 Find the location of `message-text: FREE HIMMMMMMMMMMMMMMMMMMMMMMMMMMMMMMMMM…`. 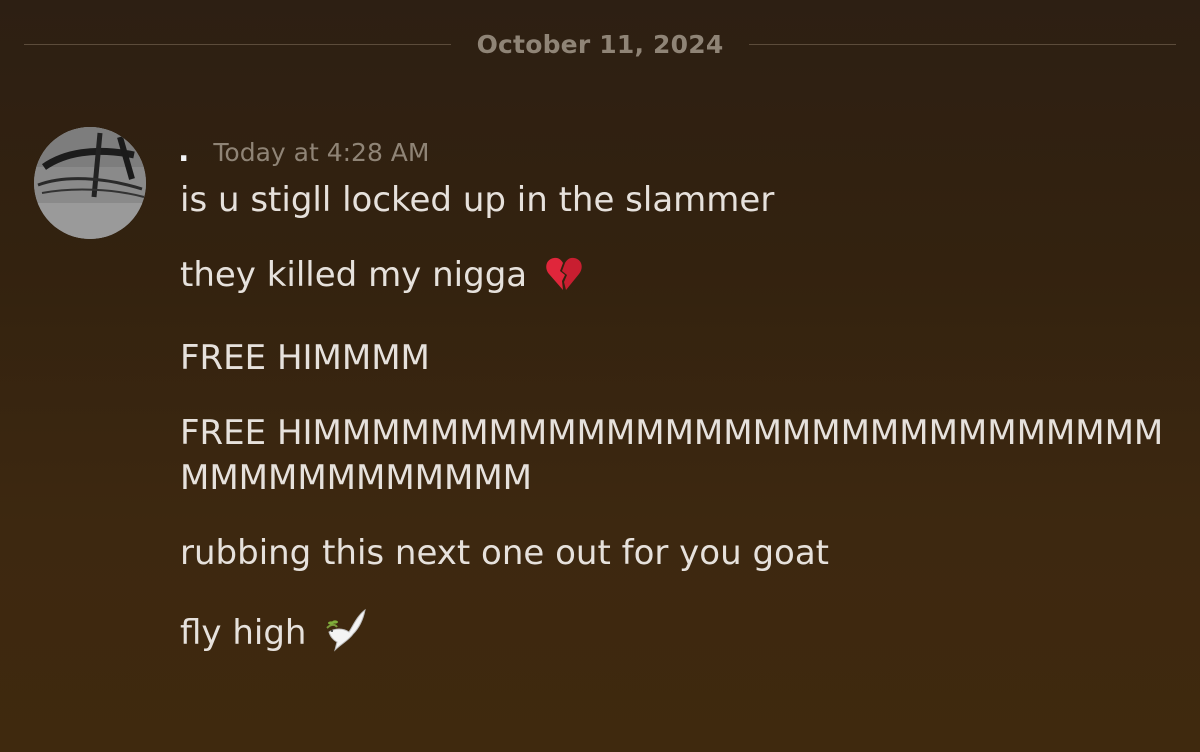

message-text: FREE HIMMMMMMMMMMMMMMMMMMMMMMMMMMMMMMMMM… is located at coordinates (675, 456).